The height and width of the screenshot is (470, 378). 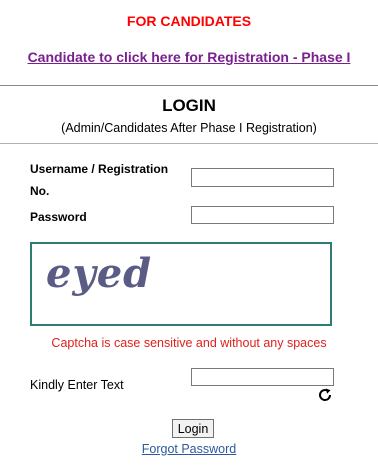 I want to click on login-title: LOGIN, so click(x=189, y=105).